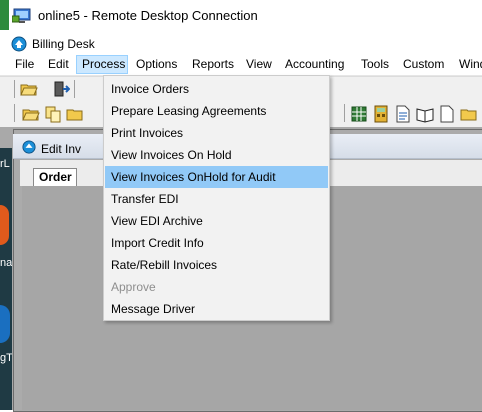  Describe the element at coordinates (447, 114) in the screenshot. I see `page-icon` at that location.